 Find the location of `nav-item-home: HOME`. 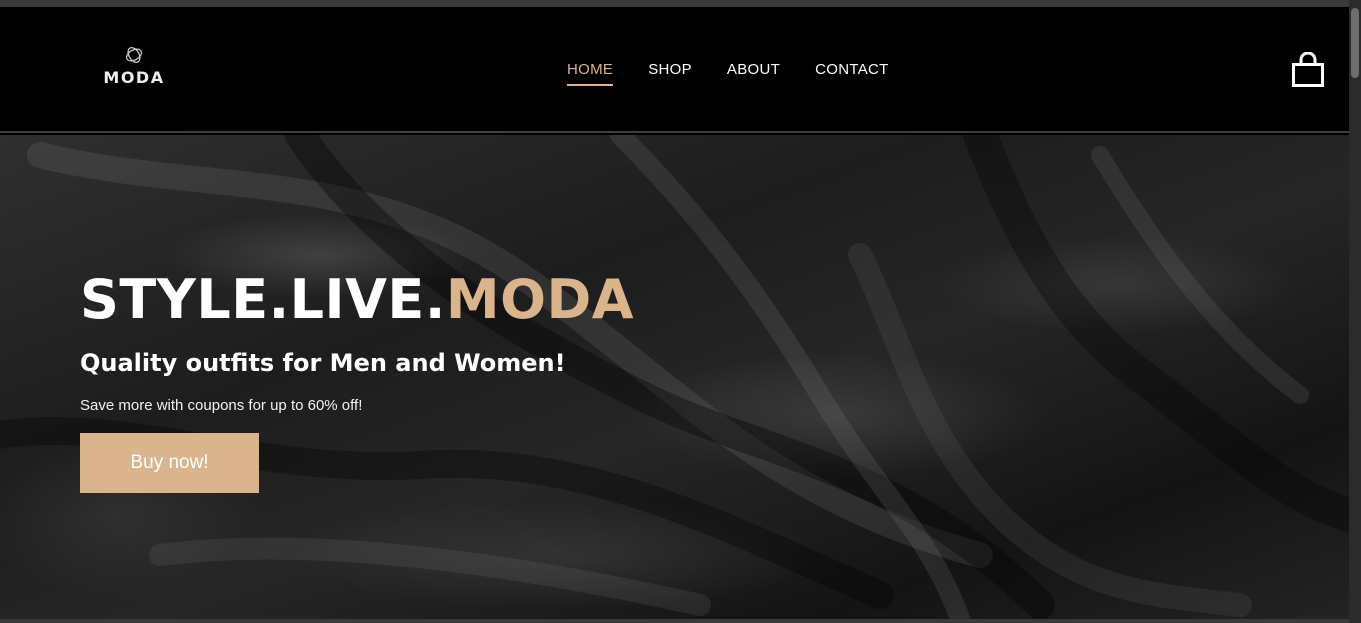

nav-item-home: HOME is located at coordinates (590, 73).